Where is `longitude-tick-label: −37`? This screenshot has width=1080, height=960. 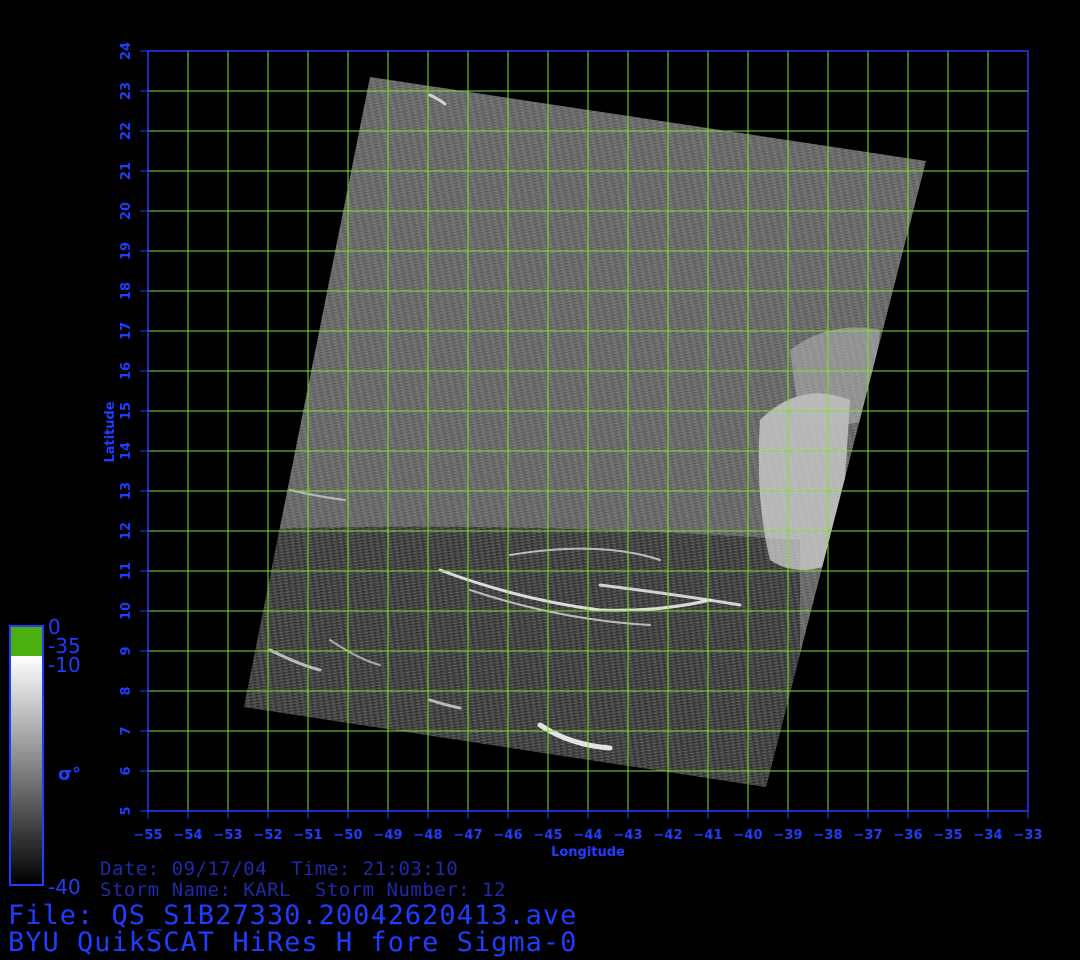
longitude-tick-label: −37 is located at coordinates (868, 835).